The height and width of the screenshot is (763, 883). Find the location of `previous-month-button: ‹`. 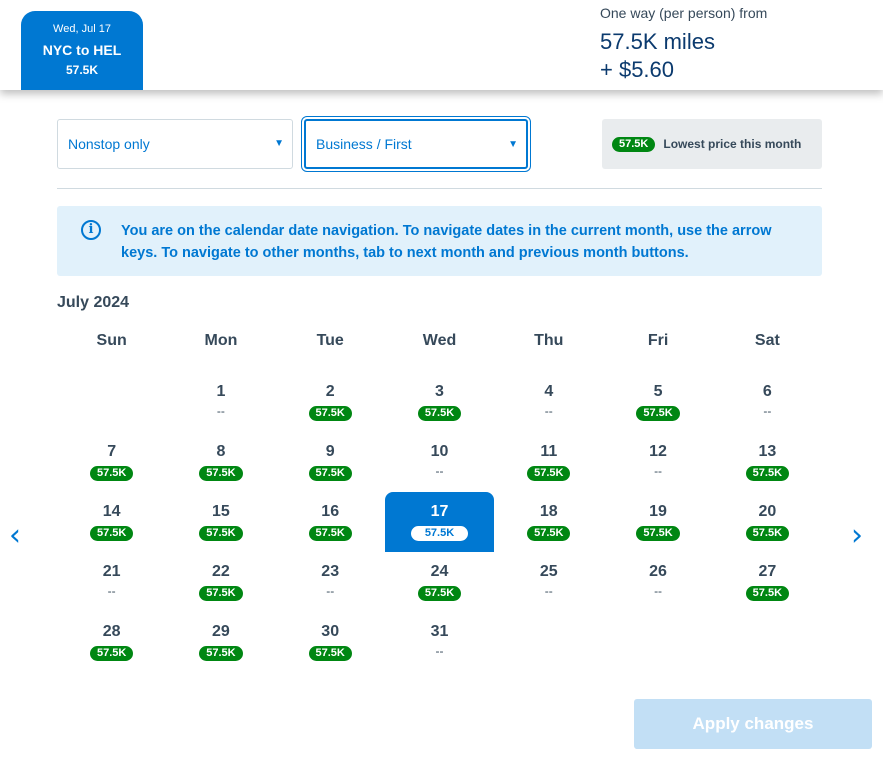

previous-month-button: ‹ is located at coordinates (15, 535).